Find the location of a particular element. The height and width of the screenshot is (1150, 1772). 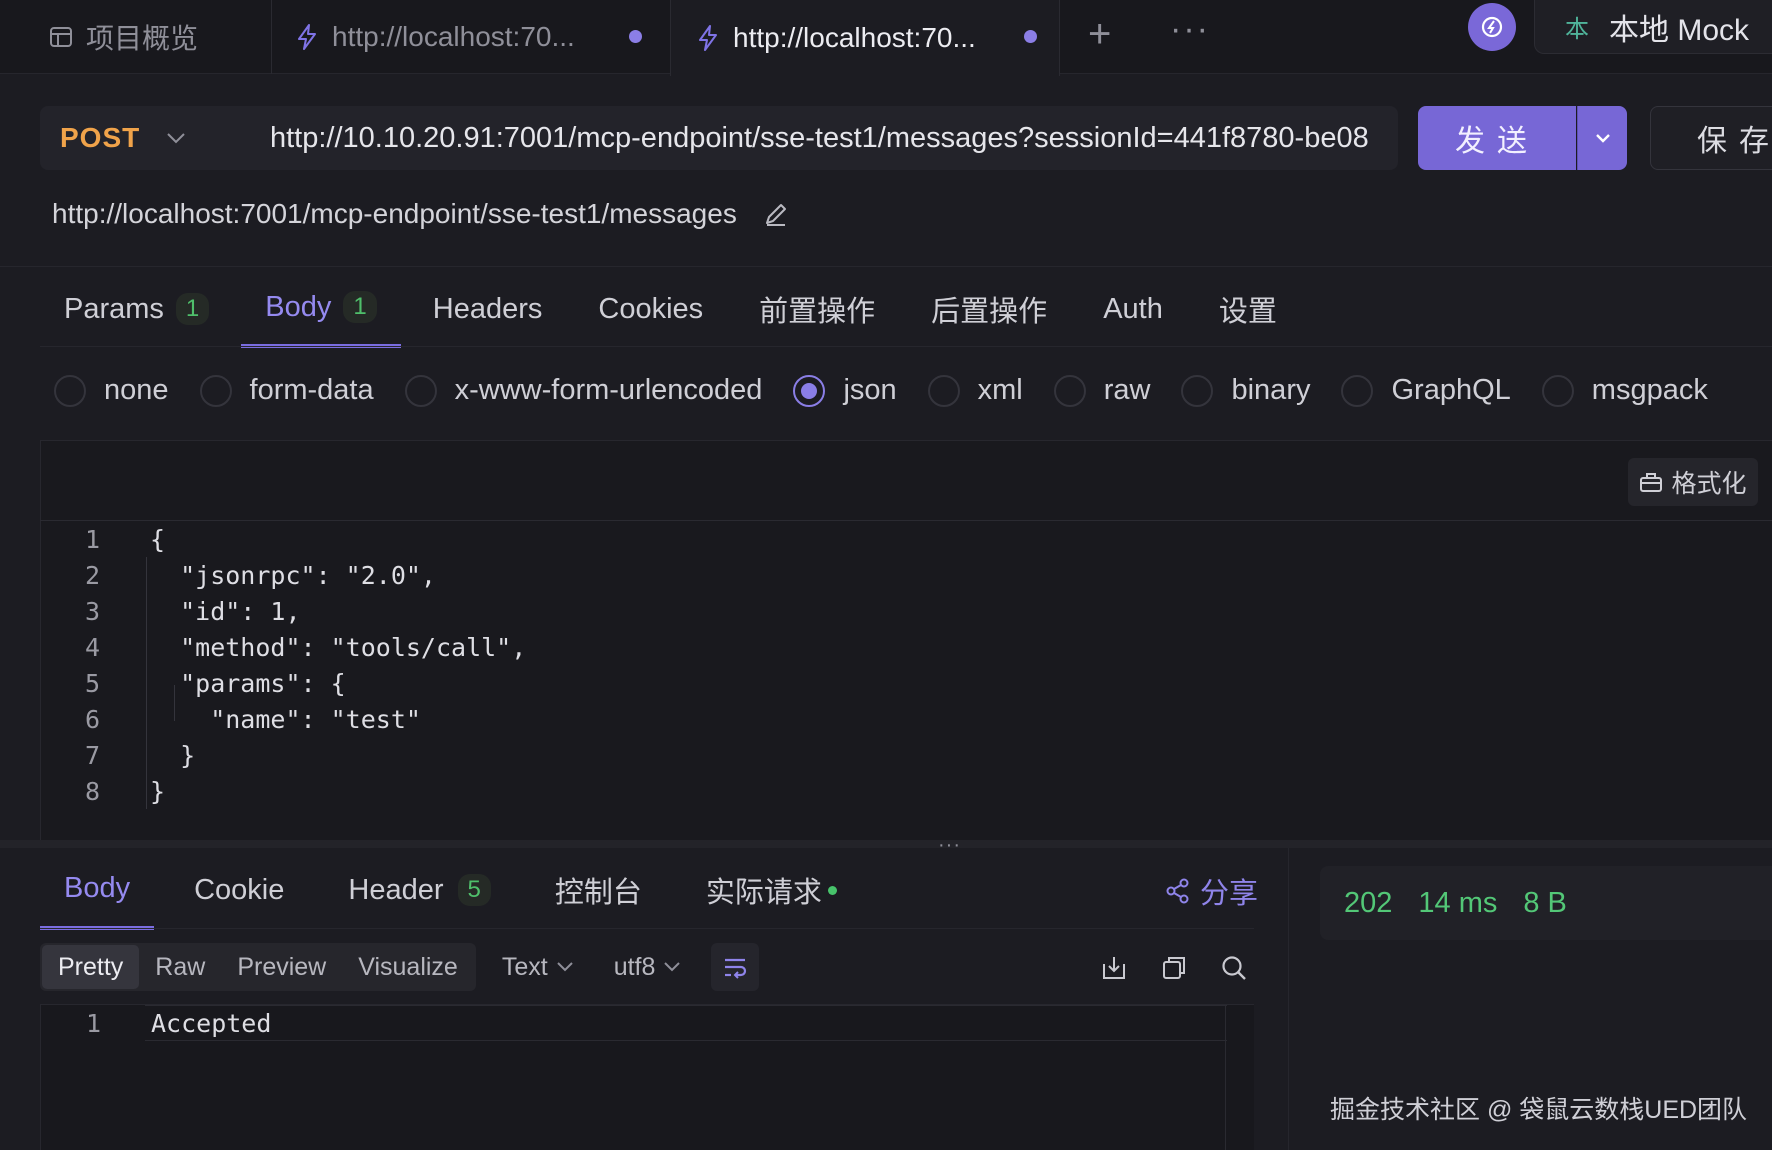

more-icon: ··· is located at coordinates (1190, 29).